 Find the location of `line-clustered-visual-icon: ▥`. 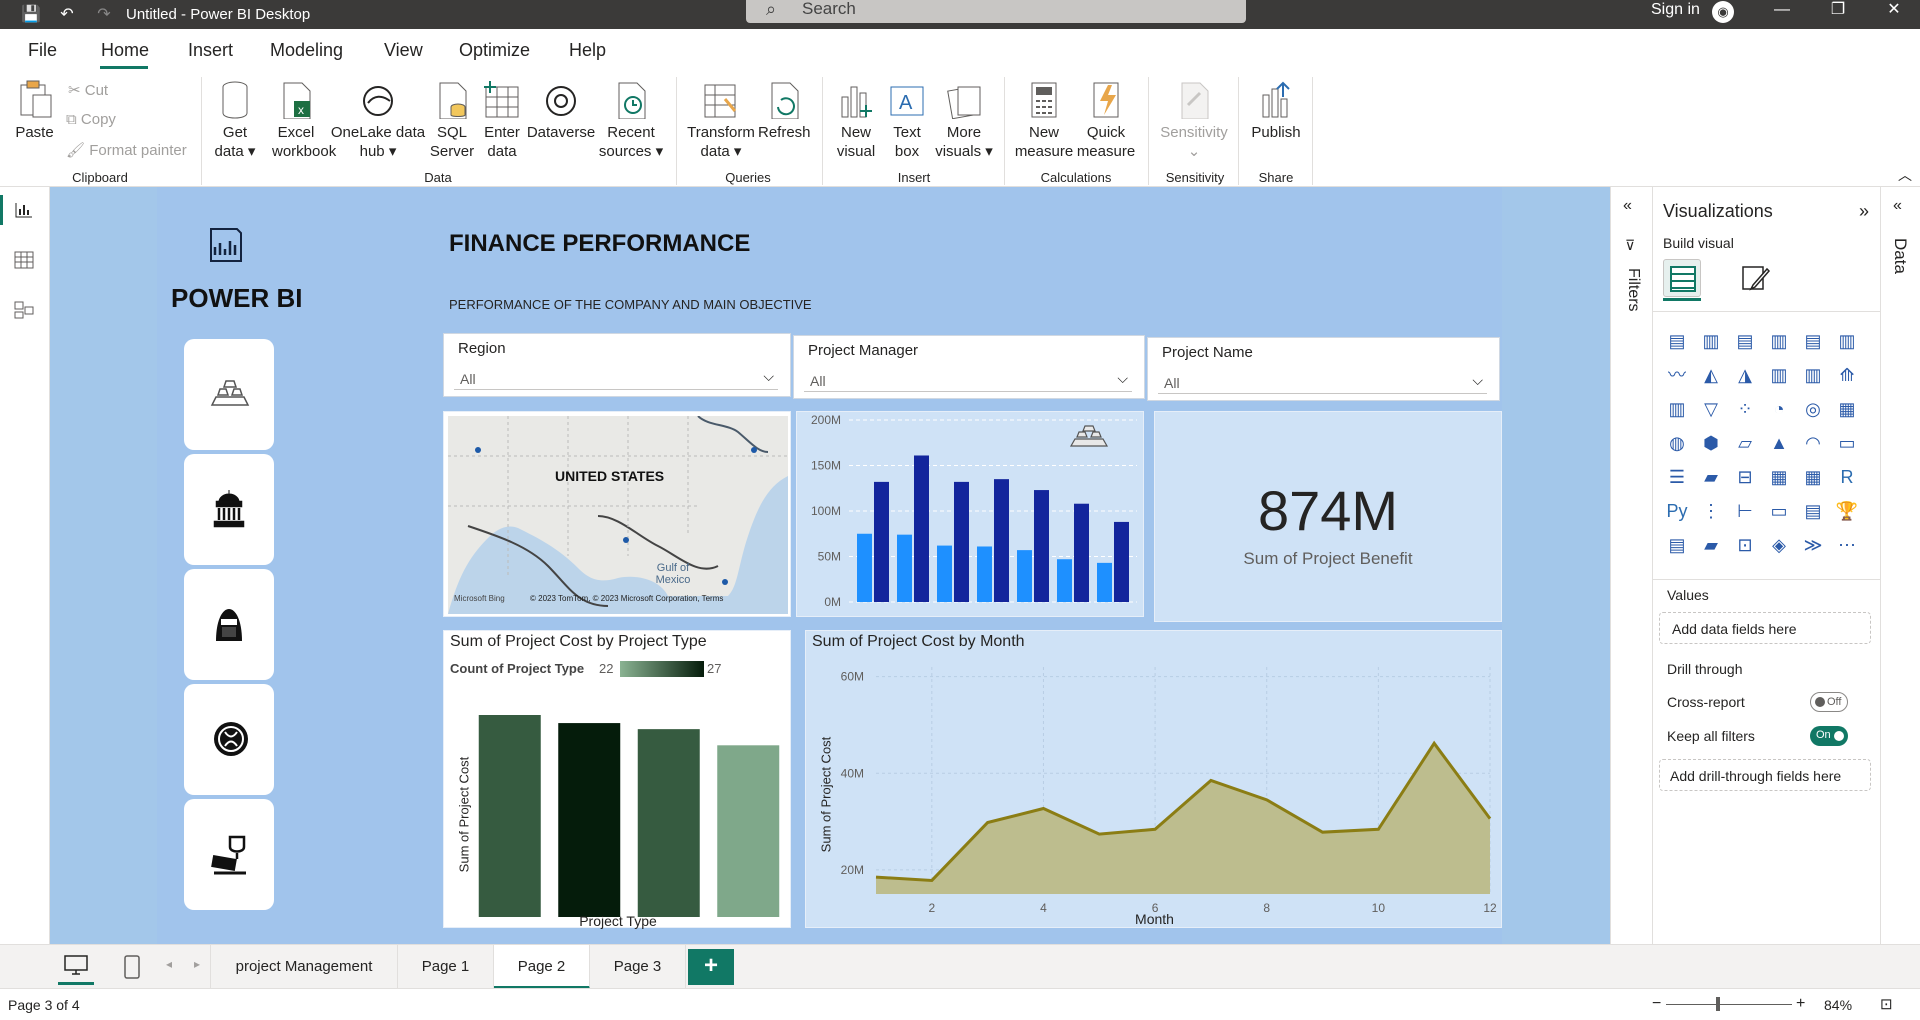

line-clustered-visual-icon: ▥ is located at coordinates (1813, 375).